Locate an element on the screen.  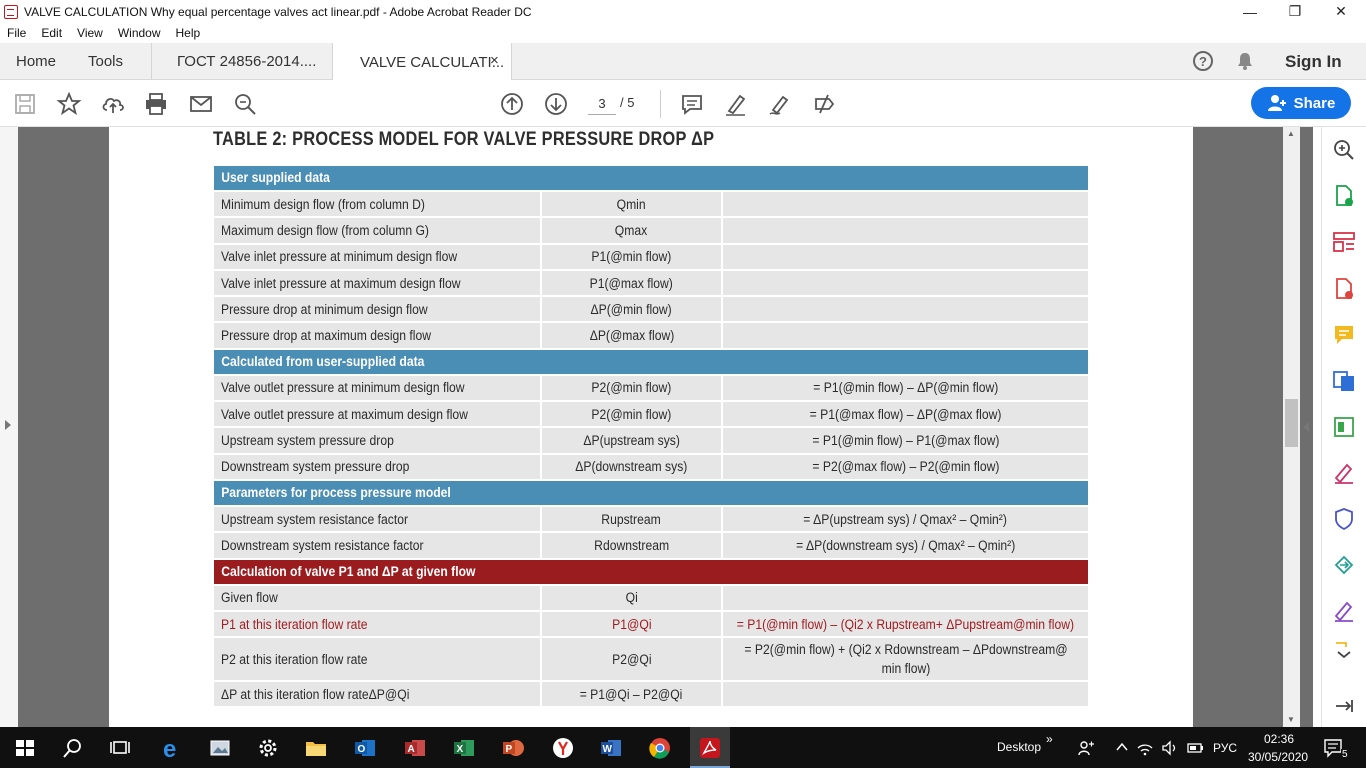
print-icon is located at coordinates (156, 104).